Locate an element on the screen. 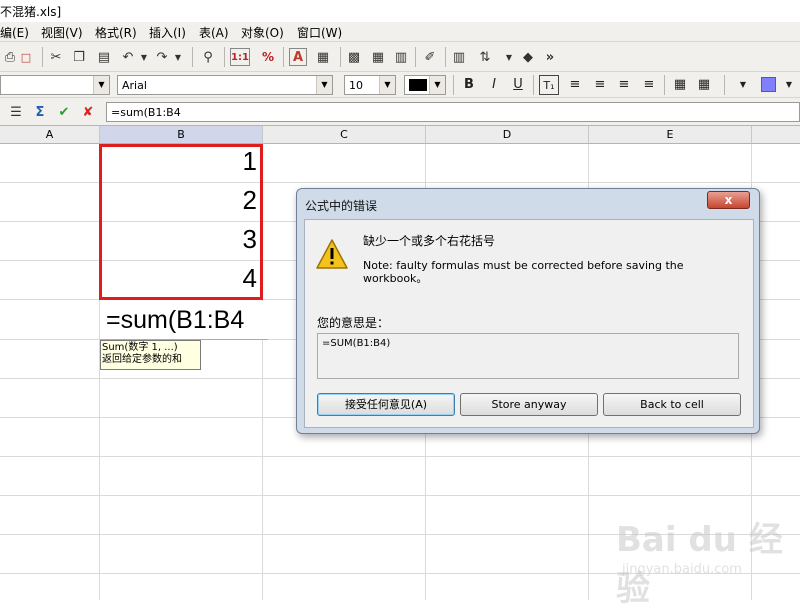 The width and height of the screenshot is (800, 610). chart-icon: ▥ is located at coordinates (459, 57).